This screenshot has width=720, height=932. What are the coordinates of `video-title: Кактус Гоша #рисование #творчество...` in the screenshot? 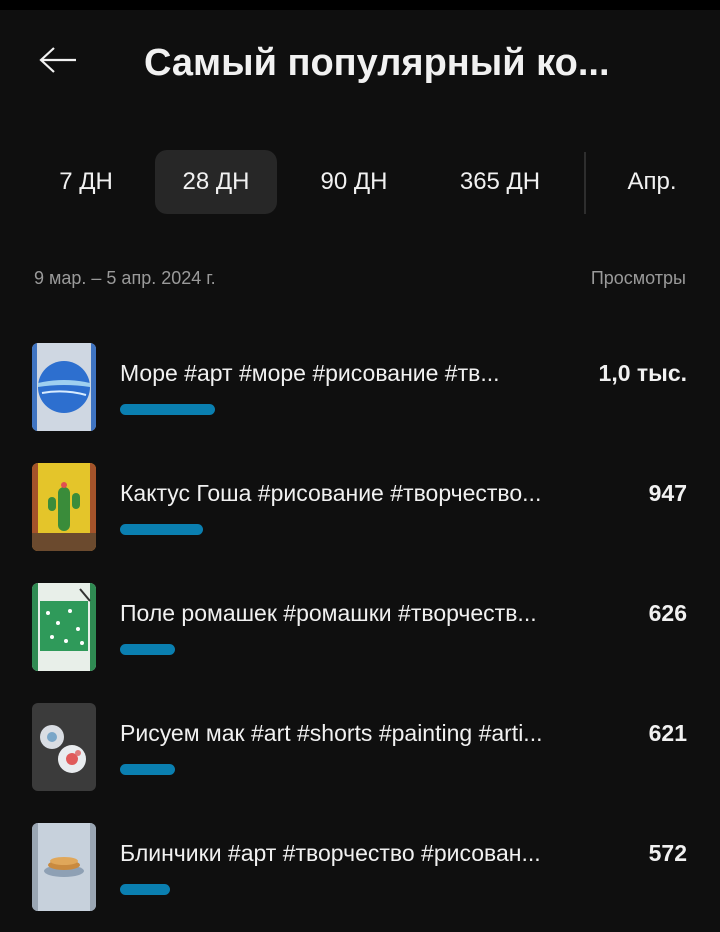 It's located at (331, 493).